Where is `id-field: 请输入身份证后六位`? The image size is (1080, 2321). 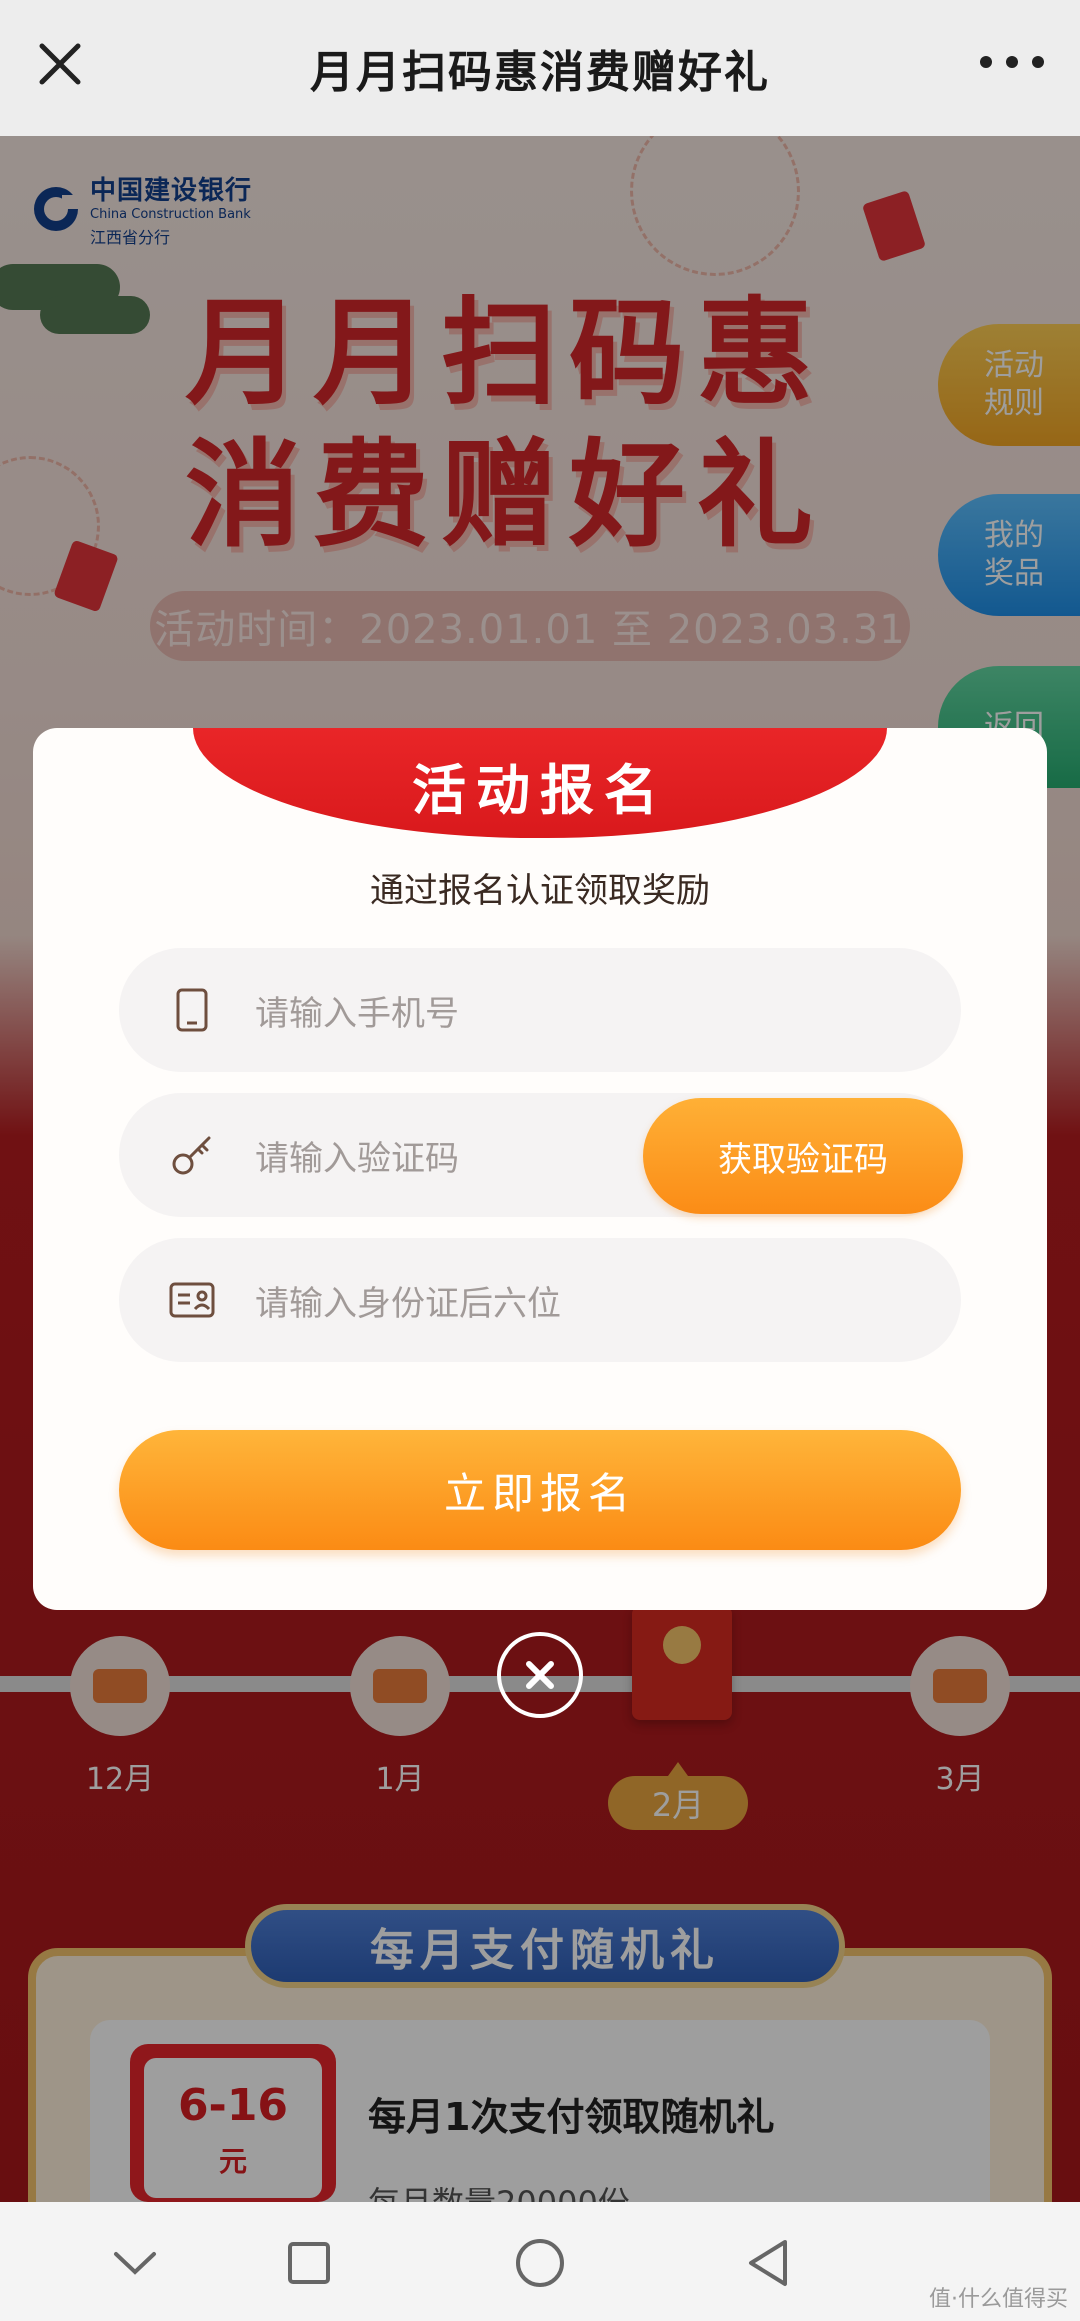
id-field: 请输入身份证后六位 is located at coordinates (540, 1300).